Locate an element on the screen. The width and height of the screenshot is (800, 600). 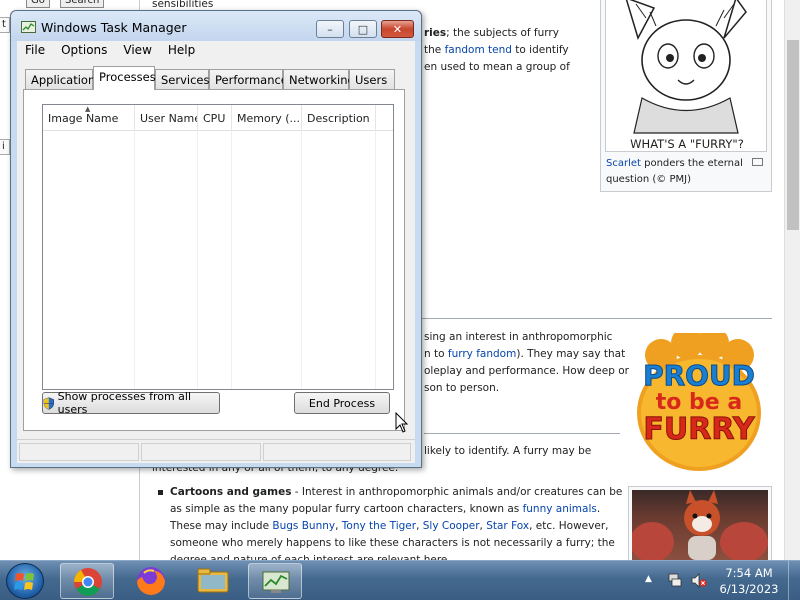
minimize-icon: – is located at coordinates (330, 29).